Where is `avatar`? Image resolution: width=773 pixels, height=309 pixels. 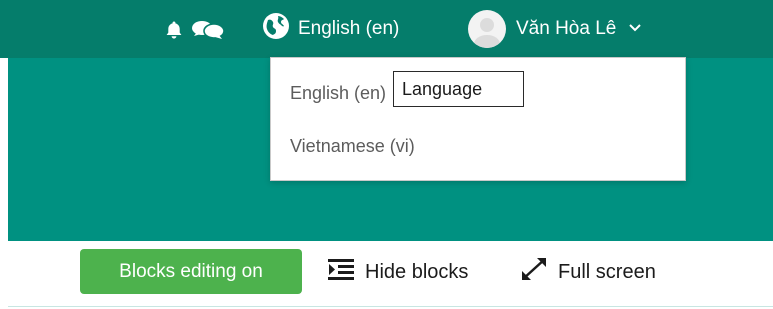
avatar is located at coordinates (487, 29).